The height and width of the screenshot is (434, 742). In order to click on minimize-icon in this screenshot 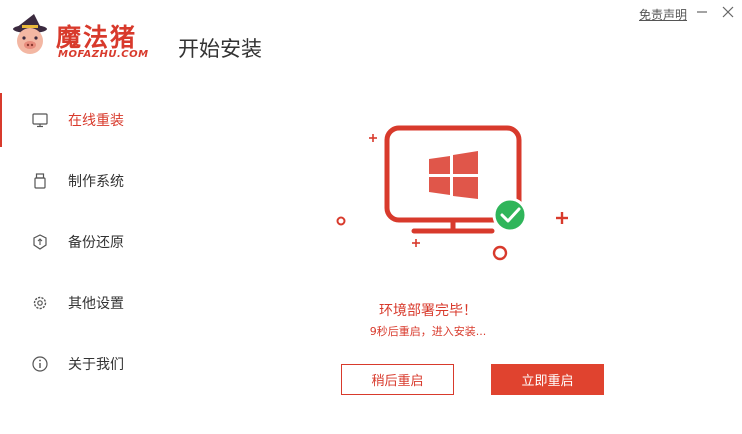, I will do `click(702, 12)`.